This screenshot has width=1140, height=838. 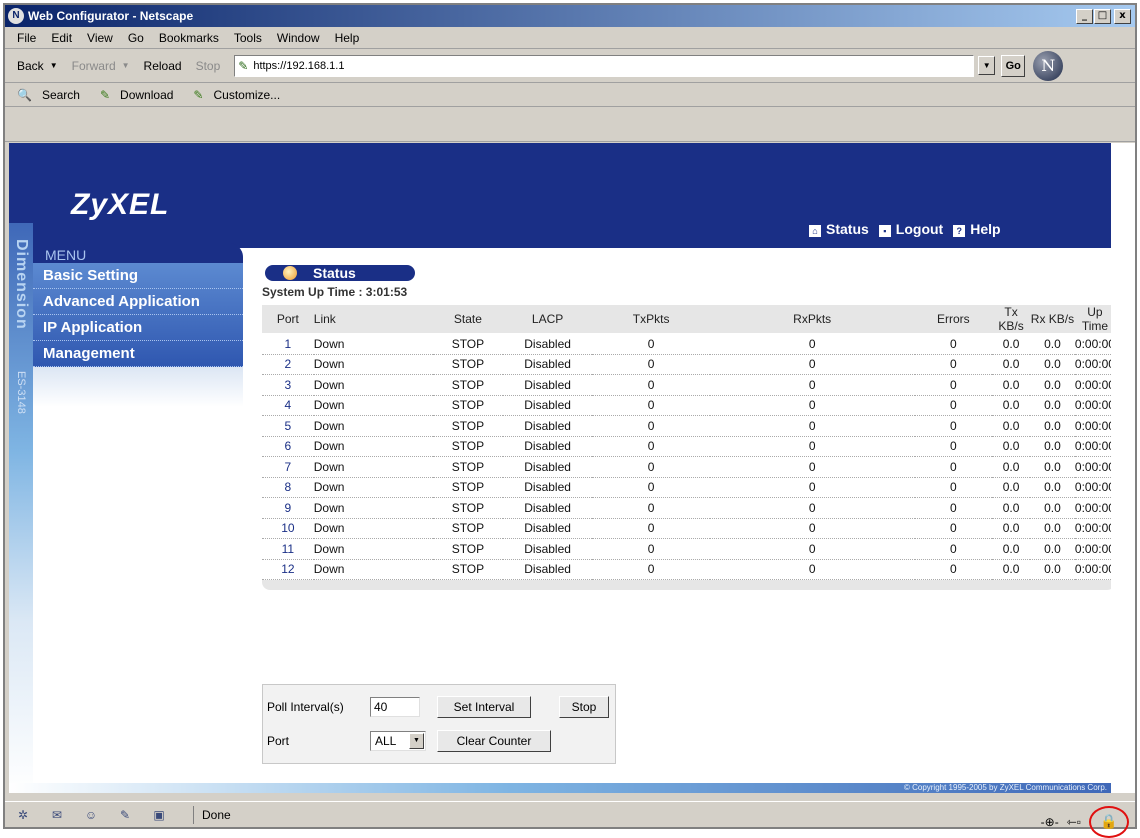 I want to click on forward-dropdown-icon: ▼, so click(x=126, y=65).